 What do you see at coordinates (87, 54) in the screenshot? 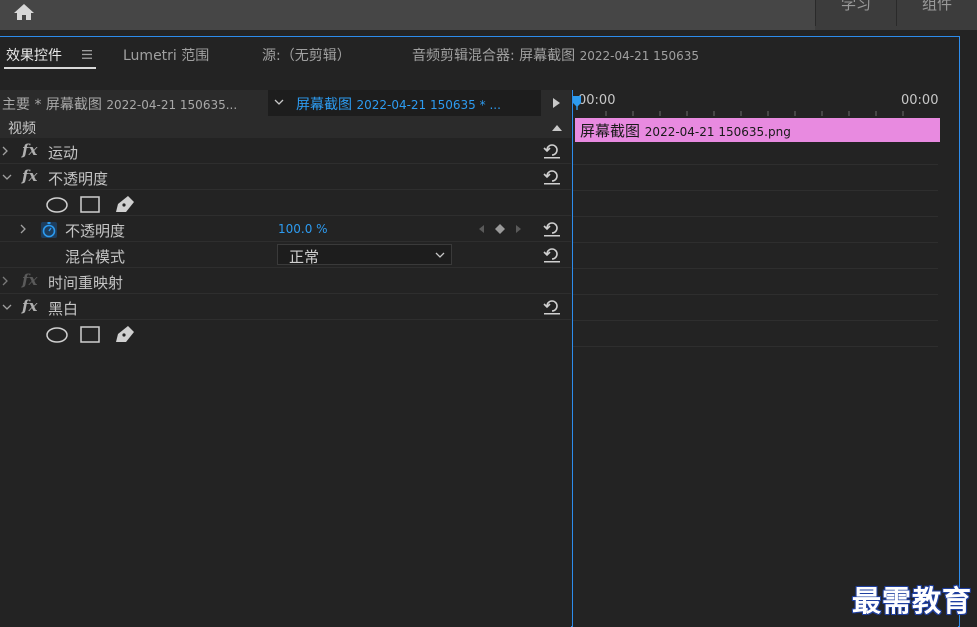
I see `panel-menu-icon` at bounding box center [87, 54].